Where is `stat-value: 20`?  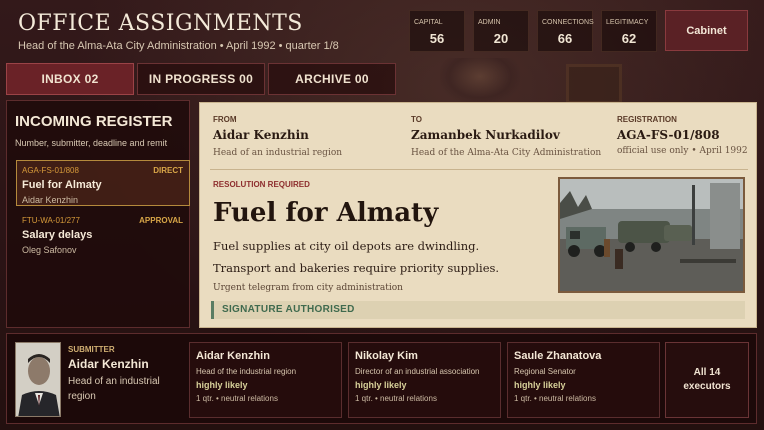
stat-value: 20 is located at coordinates (501, 38).